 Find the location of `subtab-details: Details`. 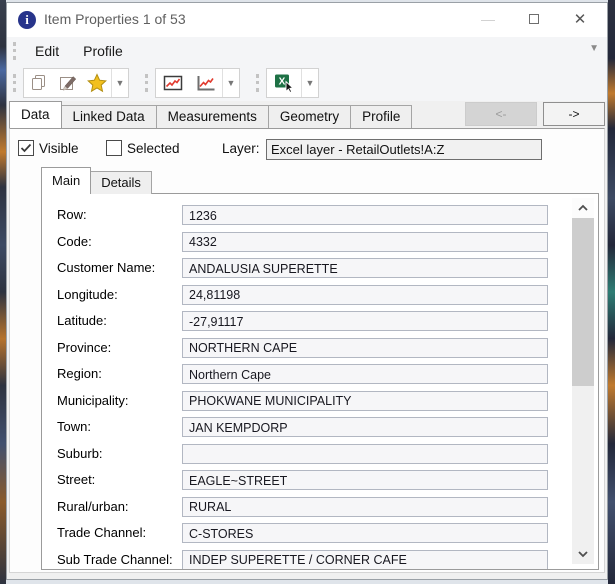

subtab-details: Details is located at coordinates (121, 182).